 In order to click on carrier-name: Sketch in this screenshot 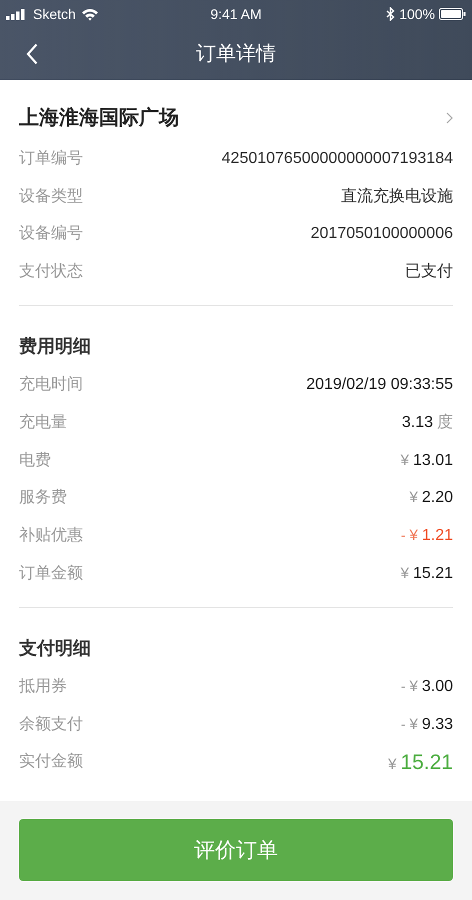, I will do `click(54, 14)`.